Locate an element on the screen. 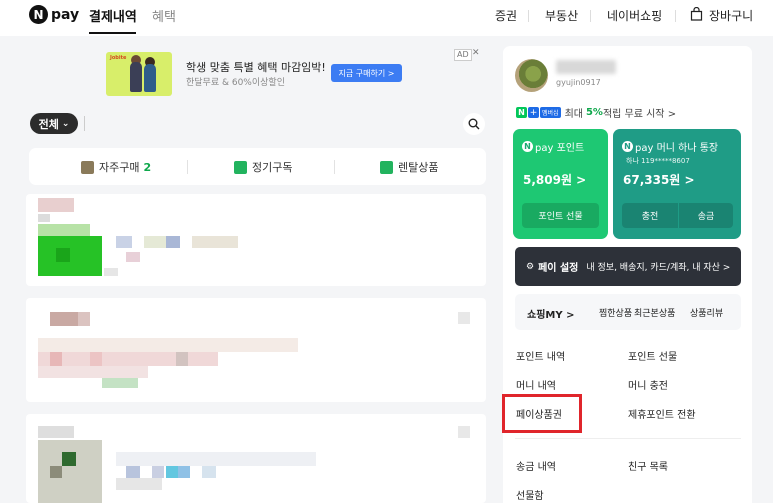  pay-point-title: N pay 포인트 is located at coordinates (553, 146).